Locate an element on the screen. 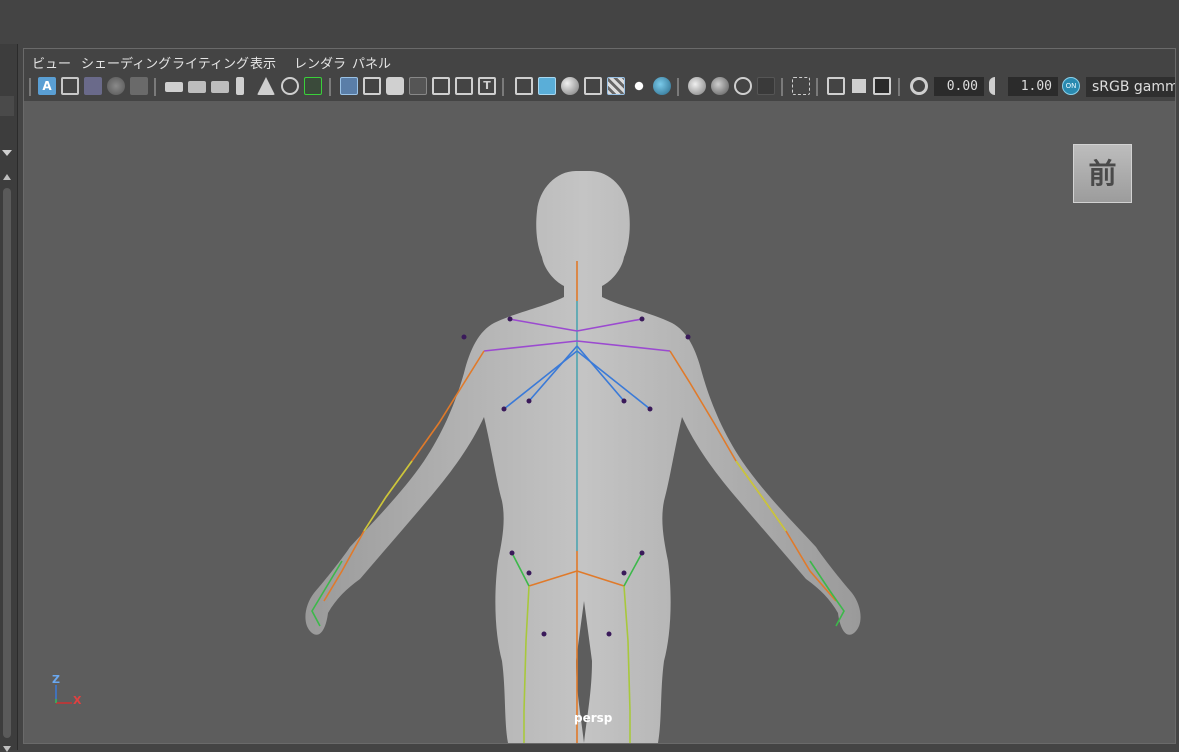  camera-lock-icon is located at coordinates (197, 87).